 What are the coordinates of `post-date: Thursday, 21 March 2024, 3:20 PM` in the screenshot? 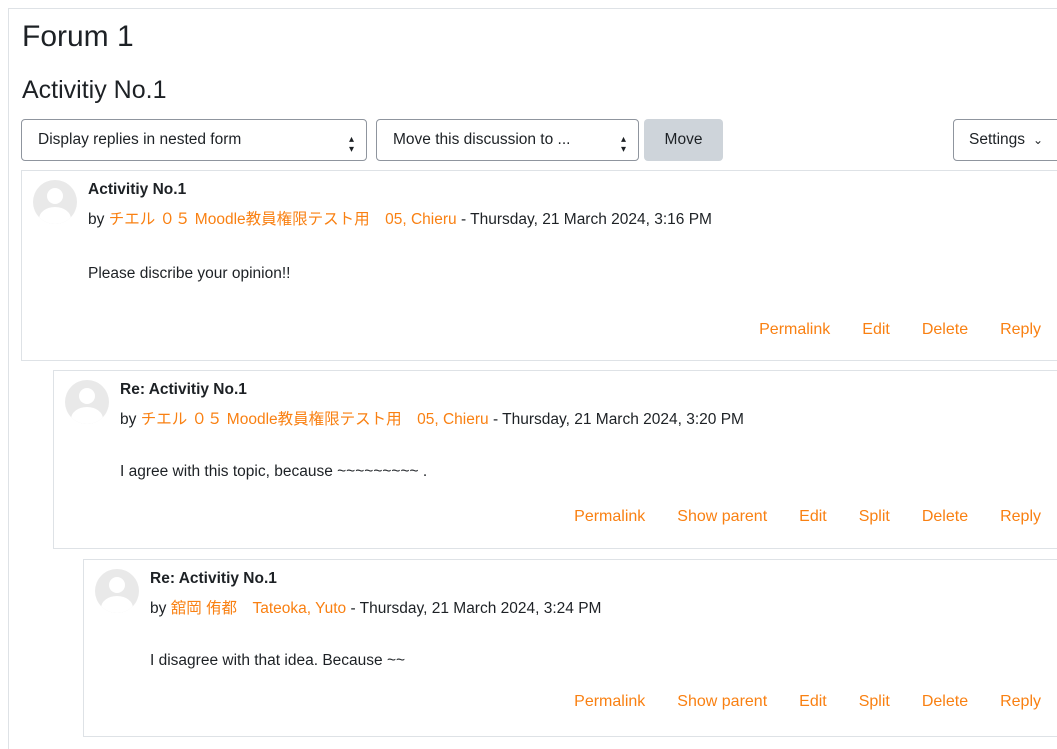 It's located at (623, 419).